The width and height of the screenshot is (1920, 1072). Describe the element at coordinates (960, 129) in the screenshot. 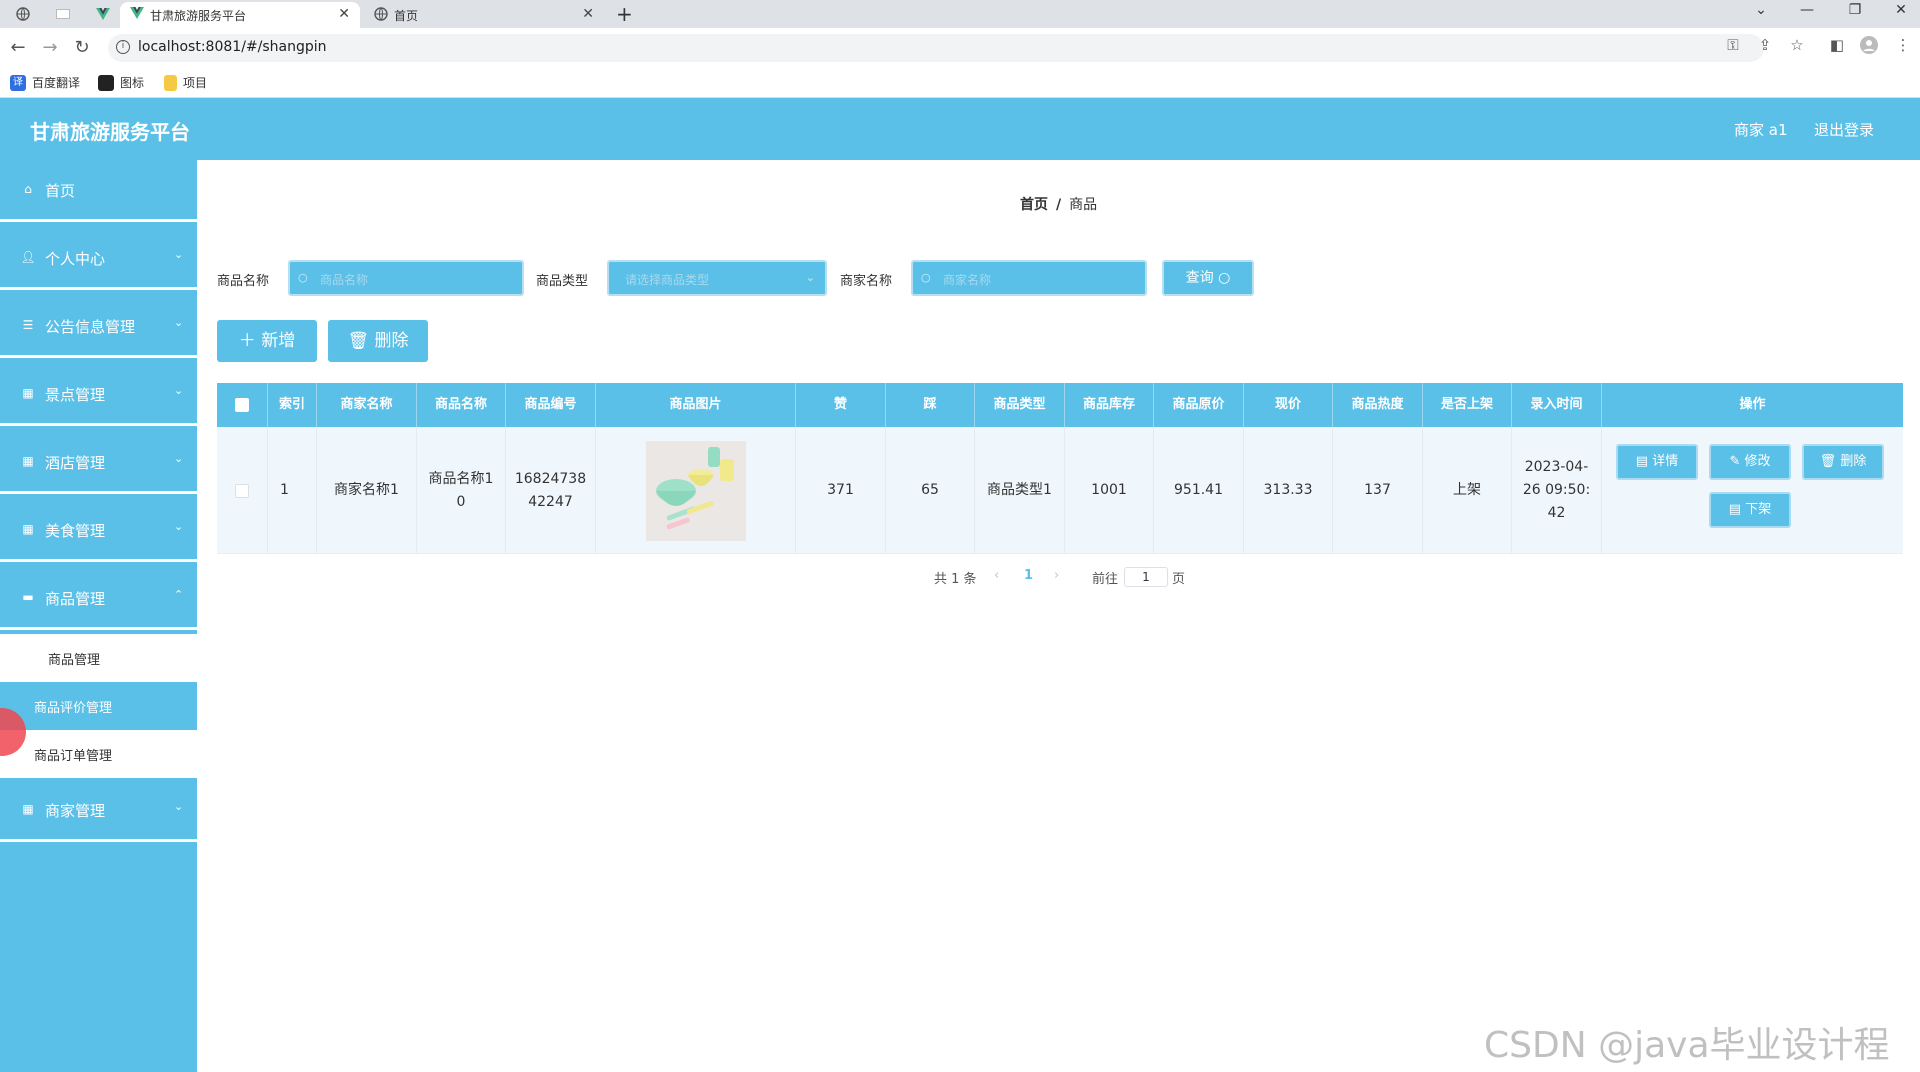

I see `app-header: 甘肃旅游服务平台 商家 a1 退出登录` at that location.